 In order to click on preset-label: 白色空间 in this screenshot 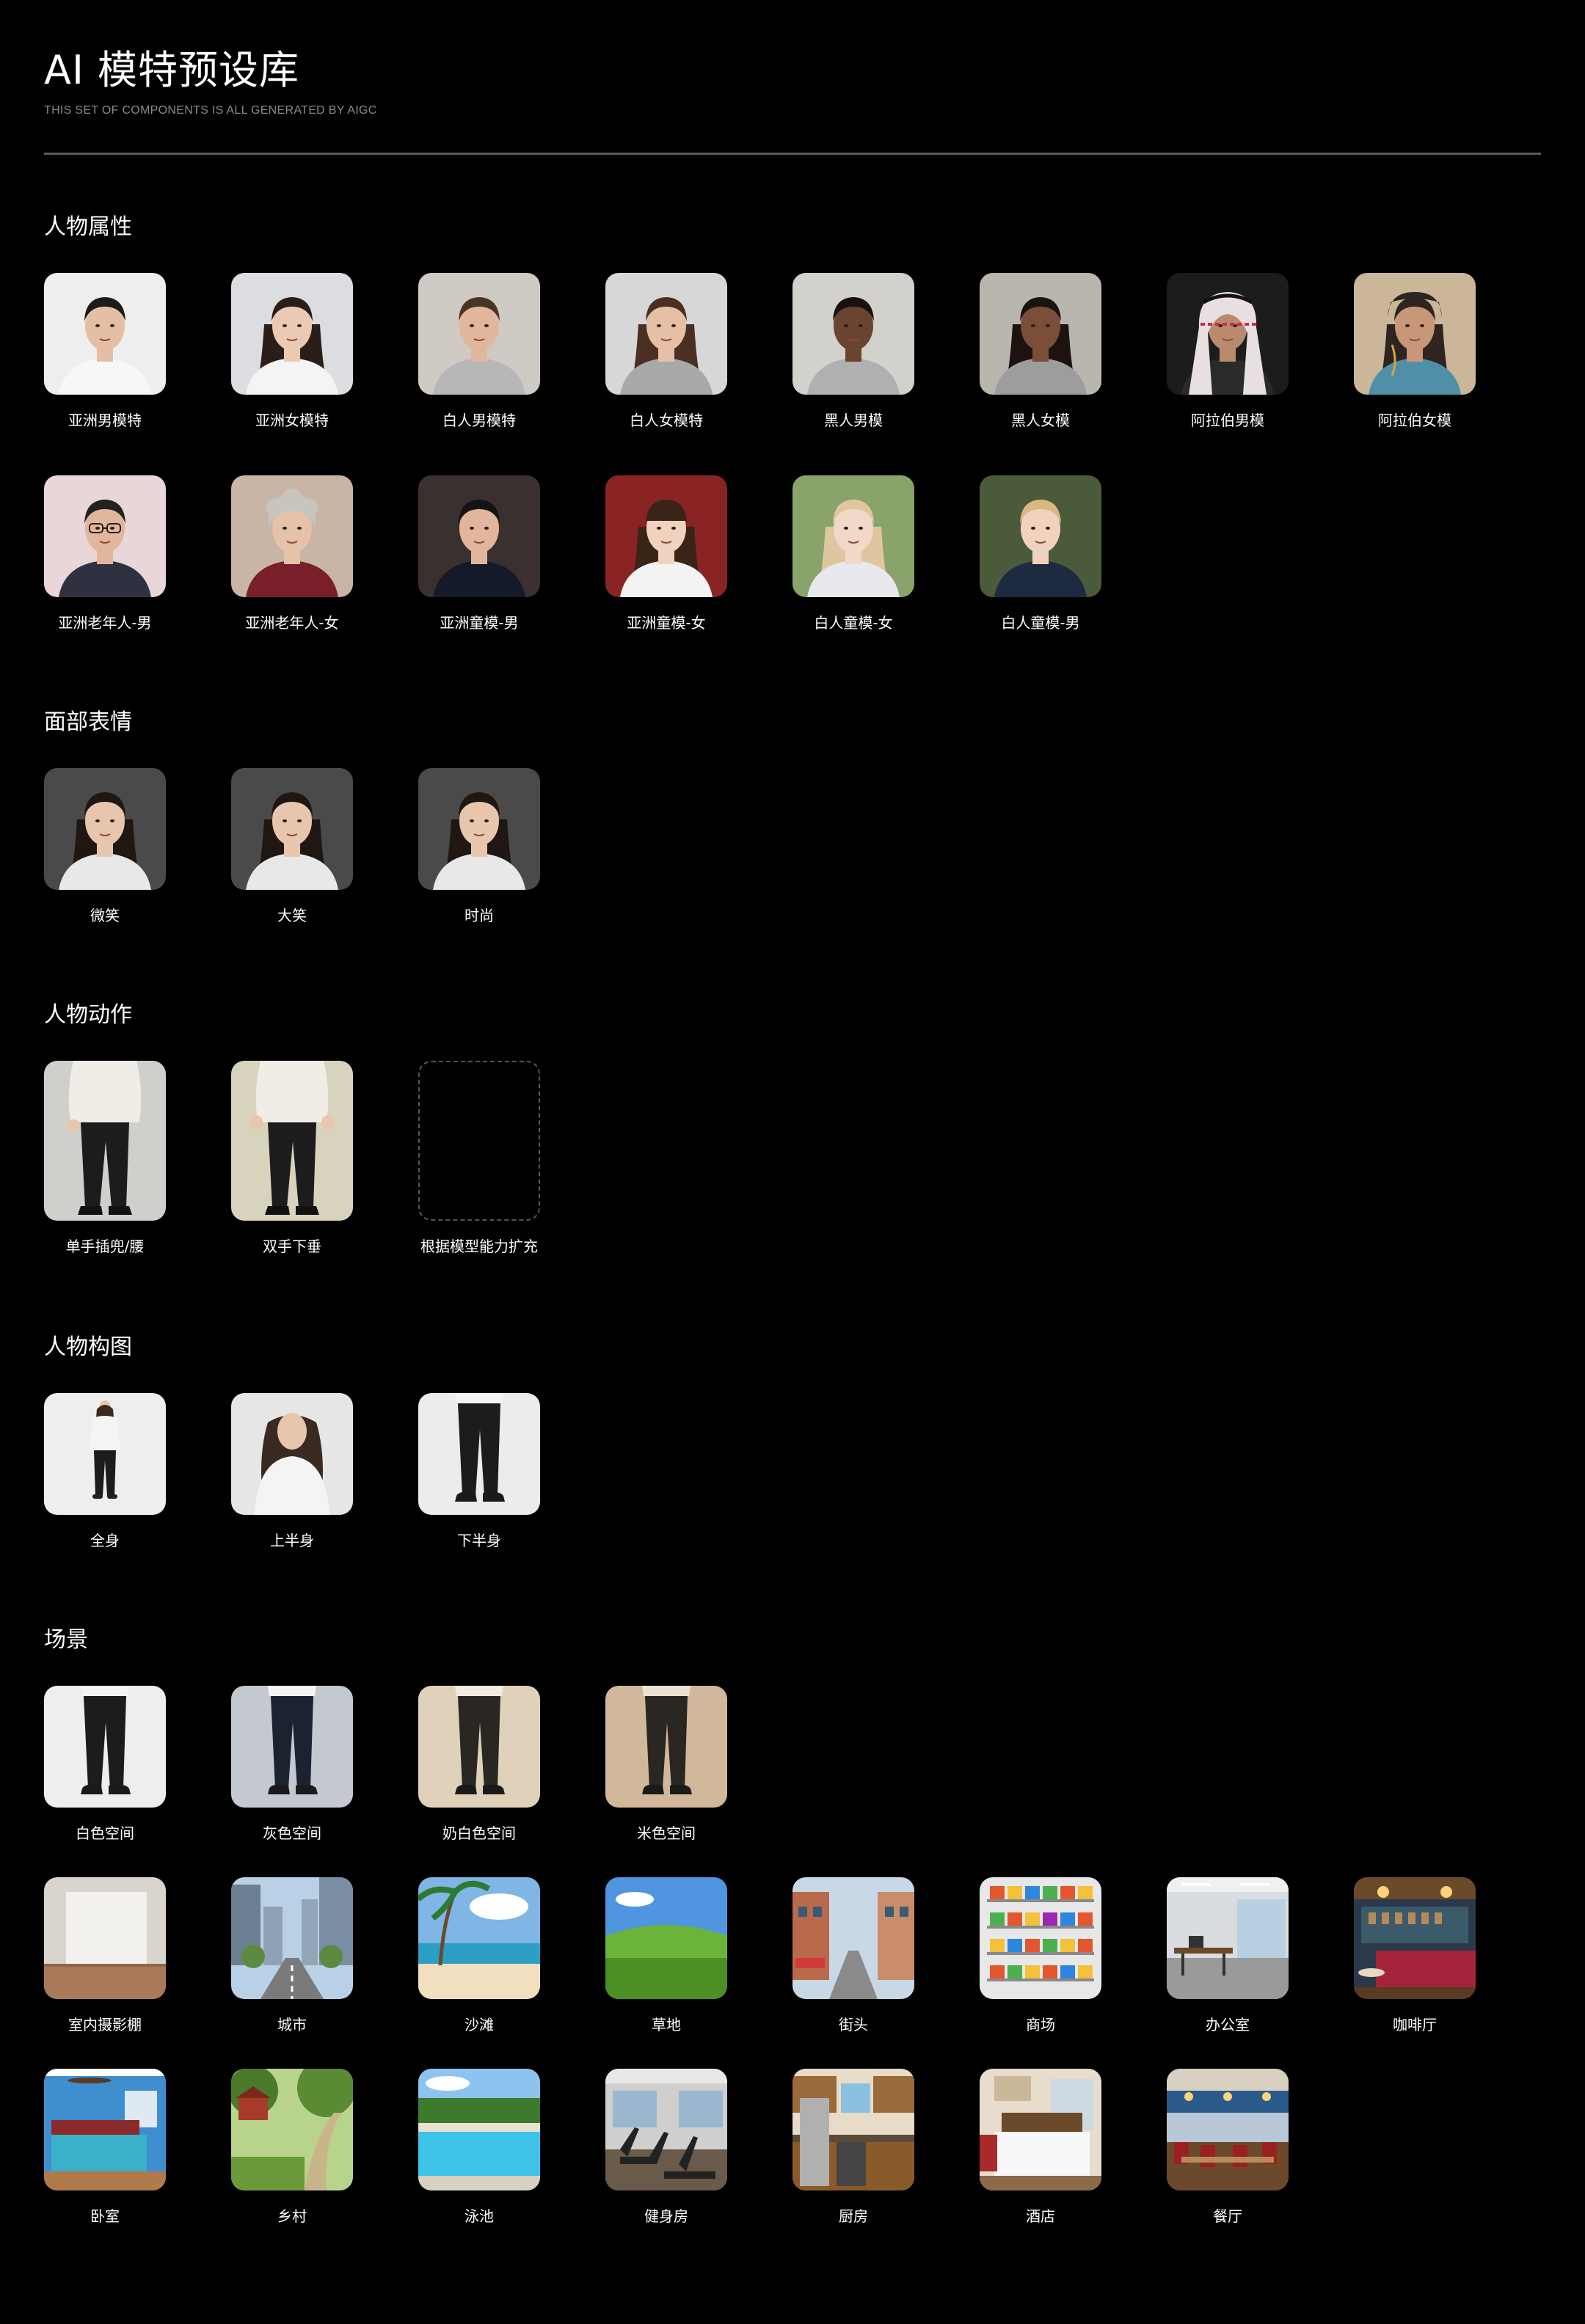, I will do `click(105, 1833)`.